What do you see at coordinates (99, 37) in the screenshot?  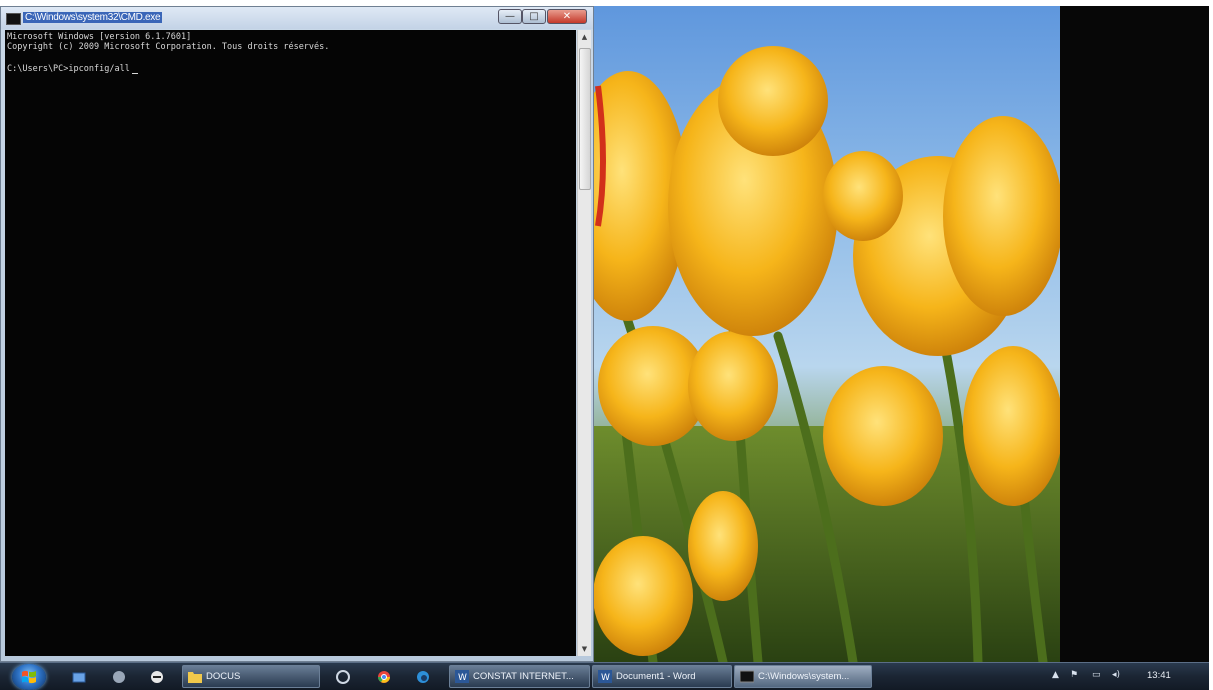 I see `console-line: Microsoft Windows [version 6.1.7601]` at bounding box center [99, 37].